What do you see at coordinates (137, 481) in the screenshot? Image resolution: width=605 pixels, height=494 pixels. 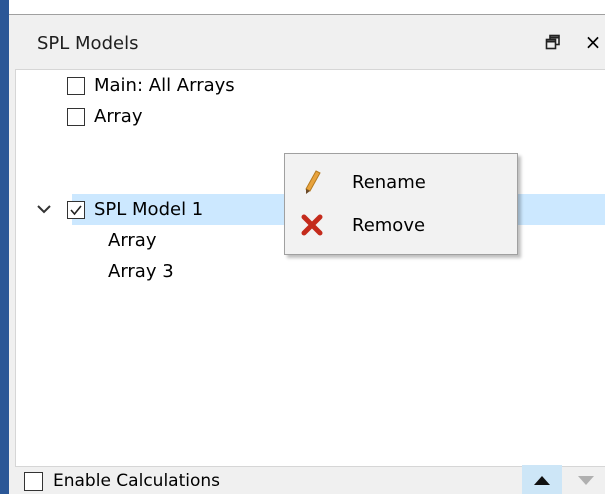 I see `enable-calculations-label: Enable Calculations` at bounding box center [137, 481].